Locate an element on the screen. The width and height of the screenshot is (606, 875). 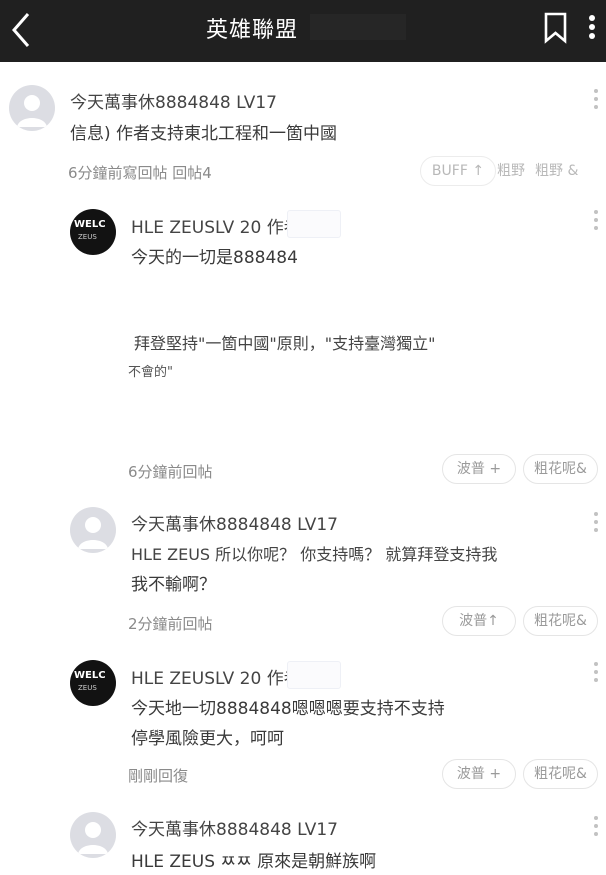
bookmark-button is located at coordinates (556, 28).